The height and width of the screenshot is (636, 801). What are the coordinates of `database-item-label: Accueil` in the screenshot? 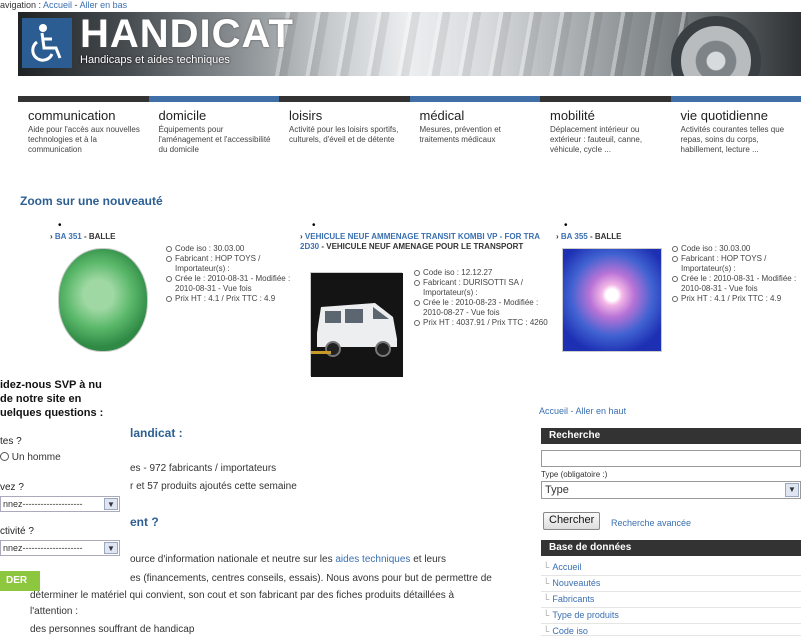 It's located at (566, 567).